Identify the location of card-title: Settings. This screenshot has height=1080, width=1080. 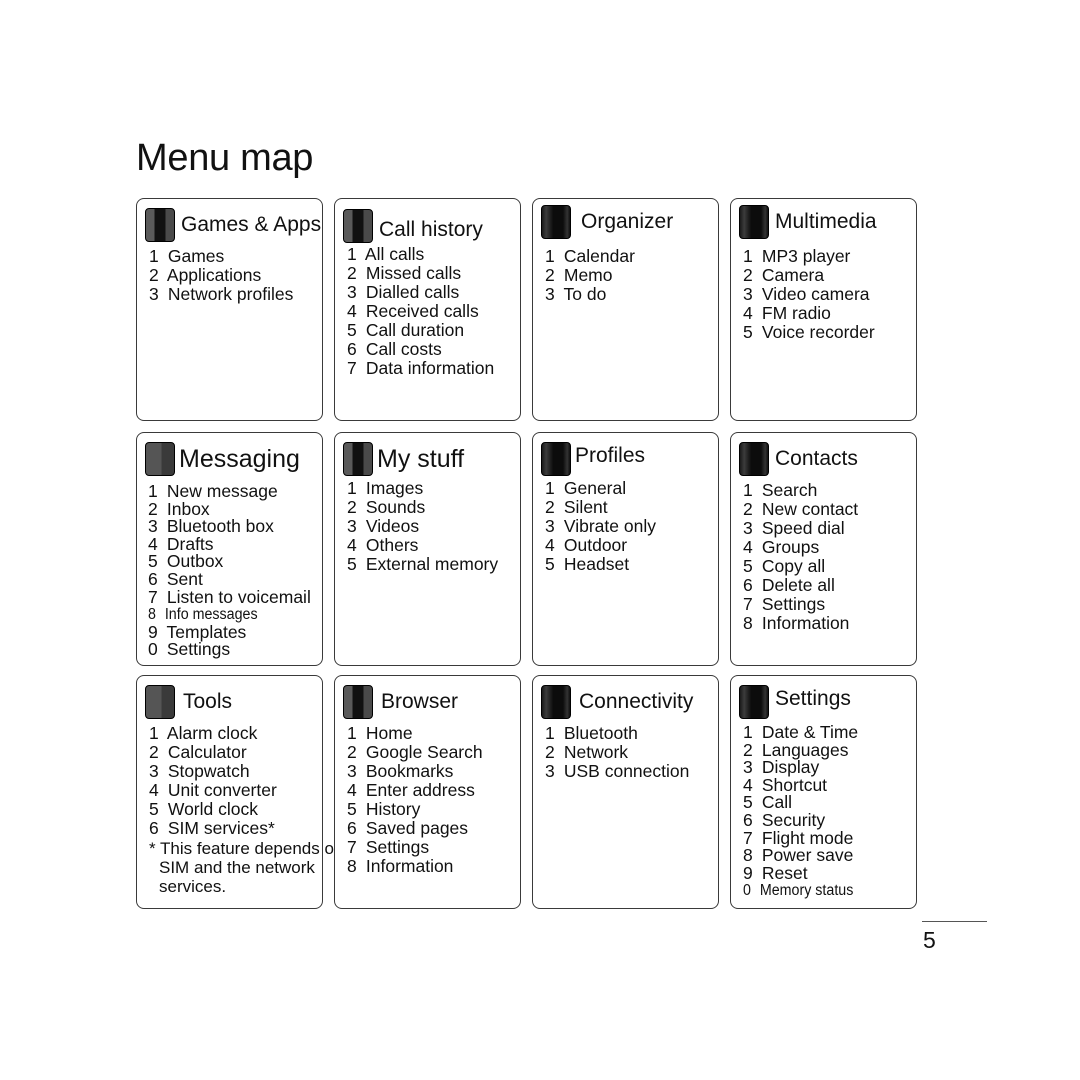
(813, 698).